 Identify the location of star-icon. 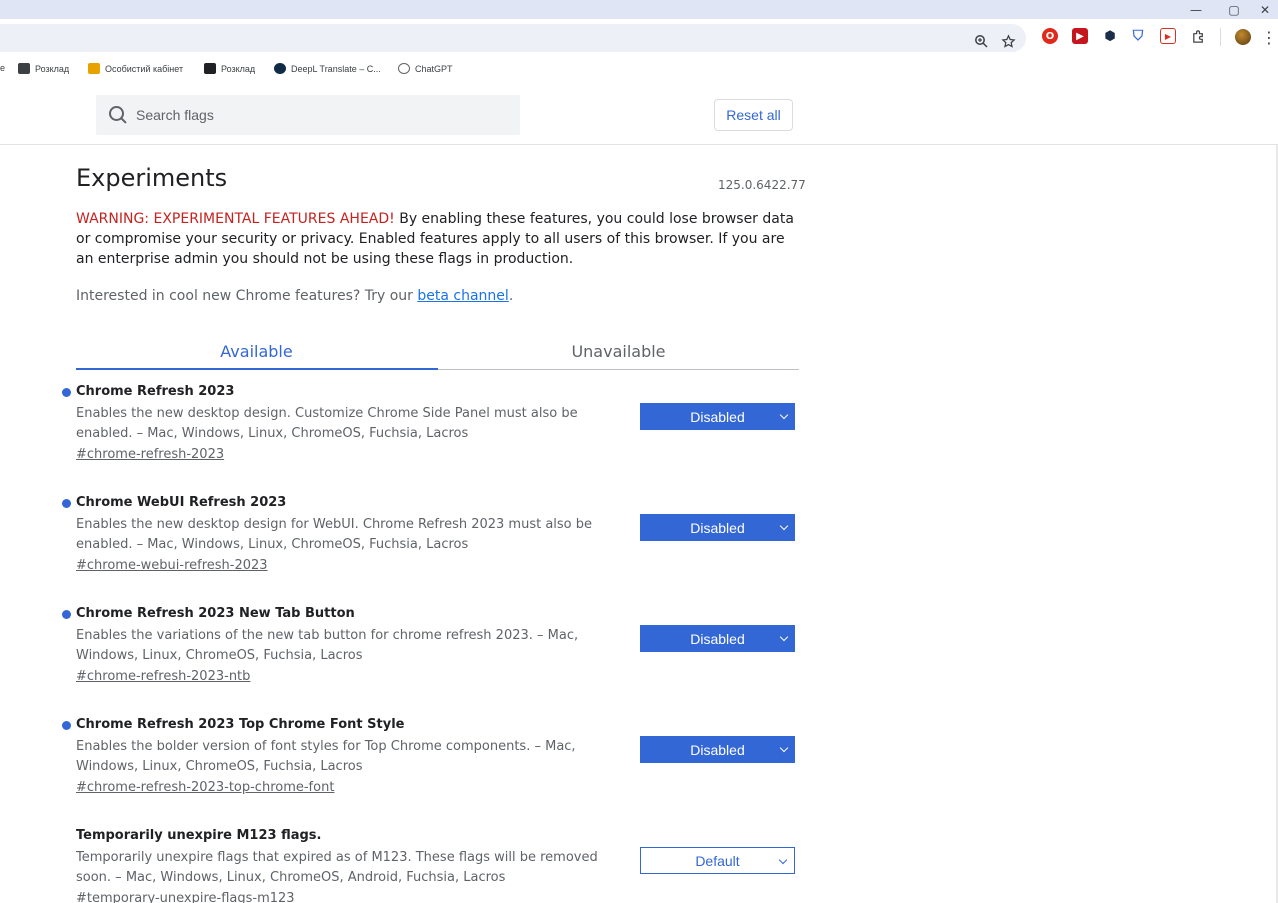
(1008, 41).